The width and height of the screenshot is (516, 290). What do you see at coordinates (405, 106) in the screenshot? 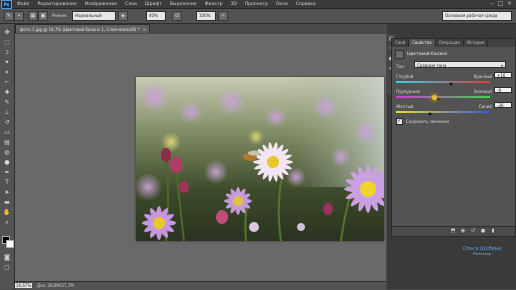
I see `slider-left-label: Желтый` at bounding box center [405, 106].